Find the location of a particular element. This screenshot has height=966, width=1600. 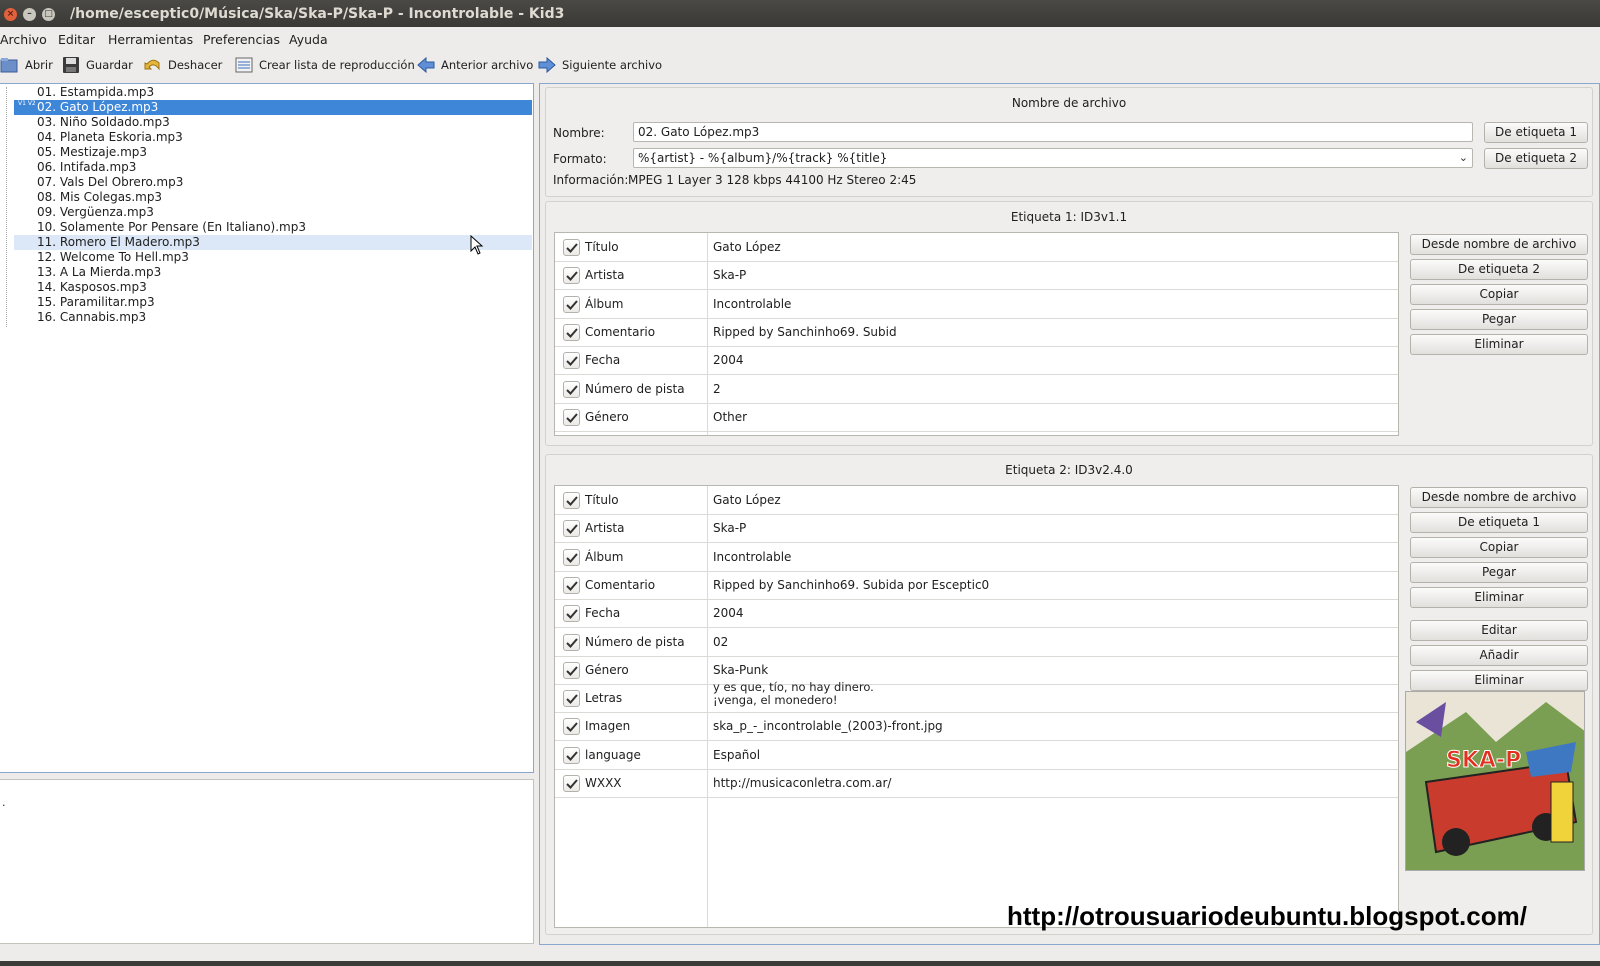

file-list-item: 09. Vergüenza.mp3 is located at coordinates (273, 212).